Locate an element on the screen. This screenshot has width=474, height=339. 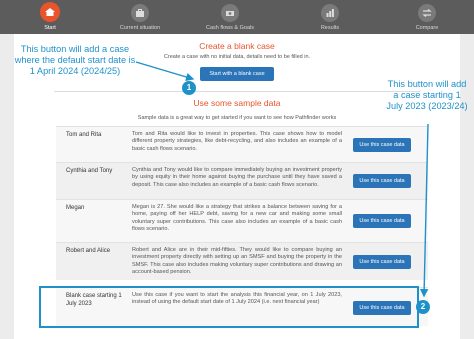
step-badge-2: 2 is located at coordinates (423, 307).